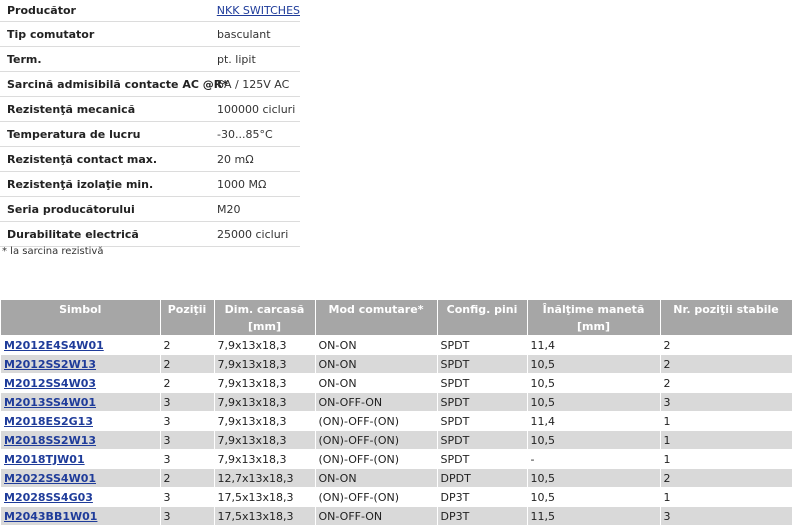 This screenshot has height=529, width=792. What do you see at coordinates (50, 478) in the screenshot?
I see `product-symbol-link: M2022SS4W01` at bounding box center [50, 478].